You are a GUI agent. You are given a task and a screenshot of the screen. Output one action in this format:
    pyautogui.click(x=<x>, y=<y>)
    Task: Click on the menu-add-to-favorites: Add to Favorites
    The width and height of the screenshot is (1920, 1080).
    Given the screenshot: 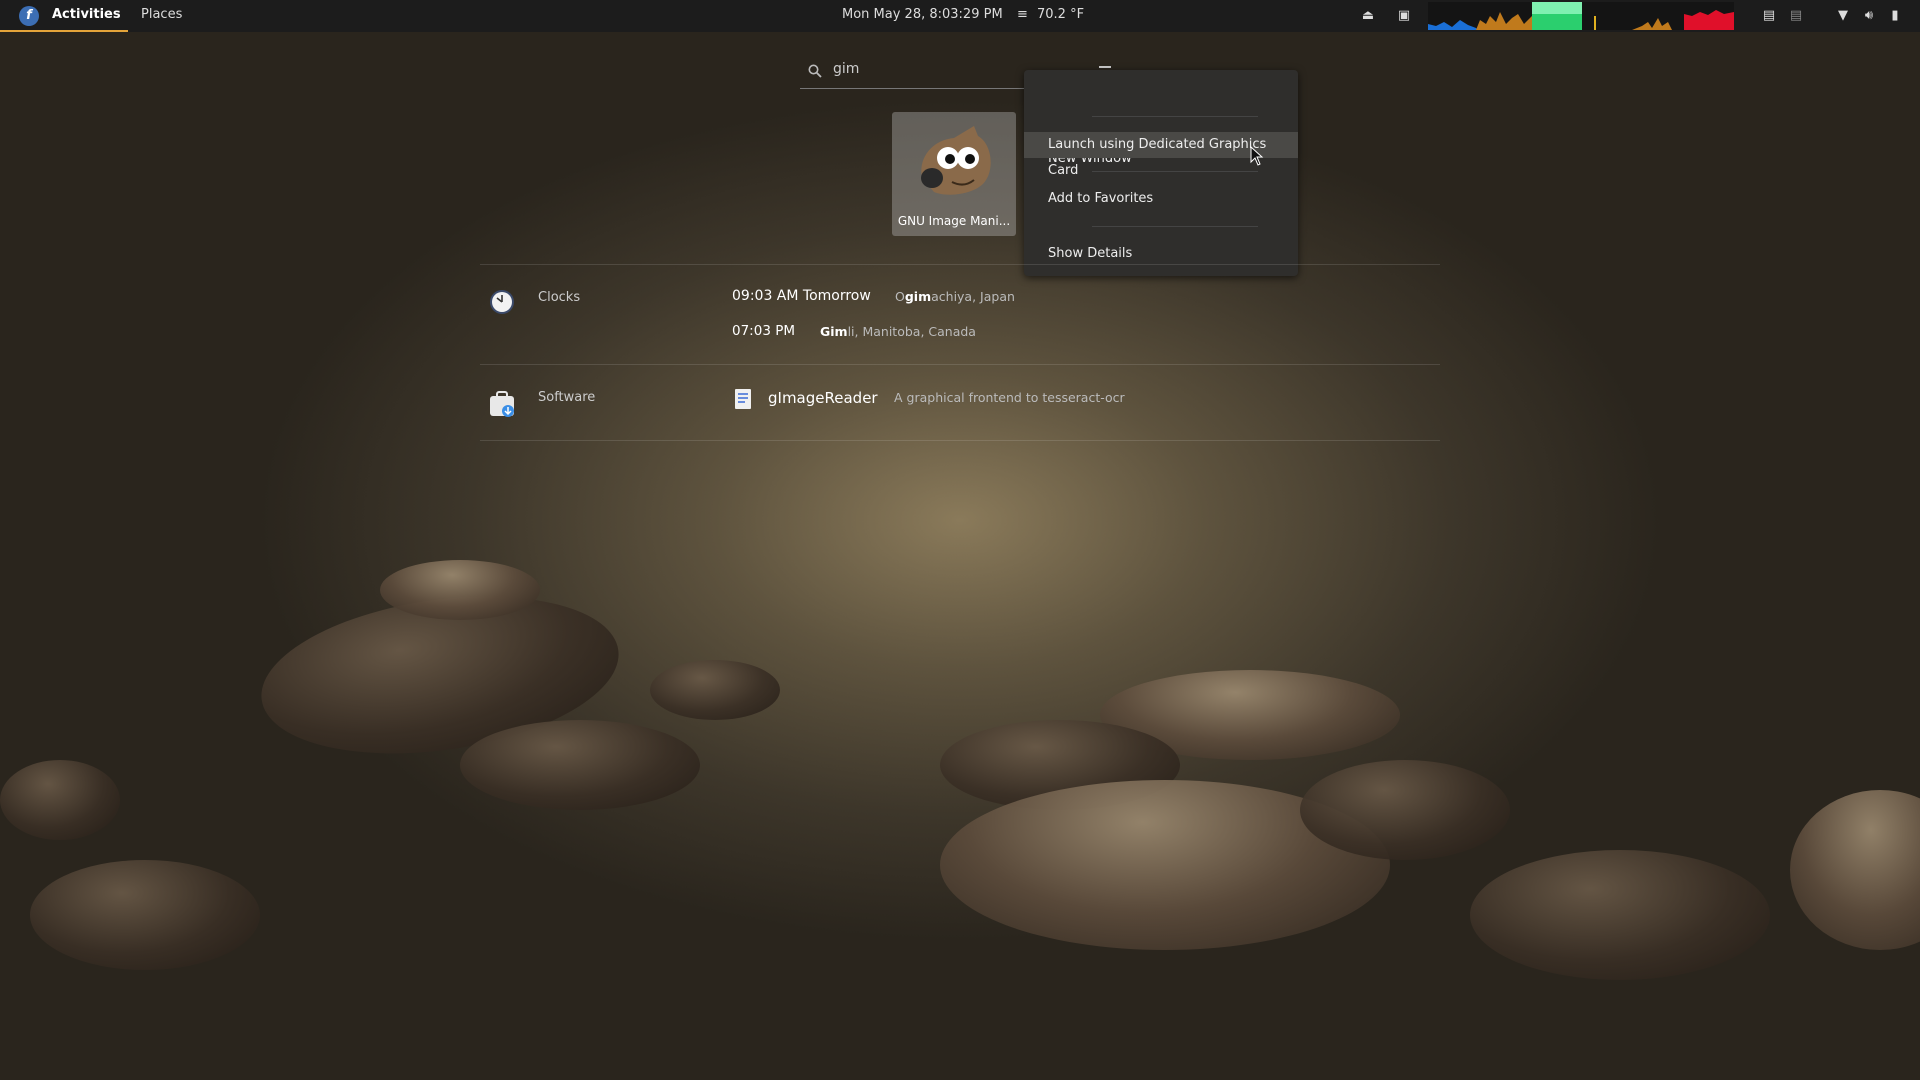 What is the action you would take?
    pyautogui.click(x=1161, y=199)
    